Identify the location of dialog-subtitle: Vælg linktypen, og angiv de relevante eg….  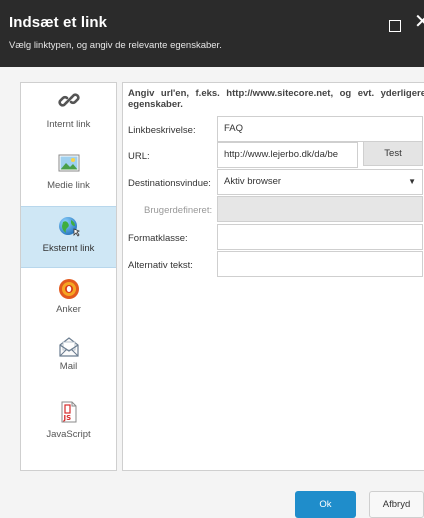
(115, 45).